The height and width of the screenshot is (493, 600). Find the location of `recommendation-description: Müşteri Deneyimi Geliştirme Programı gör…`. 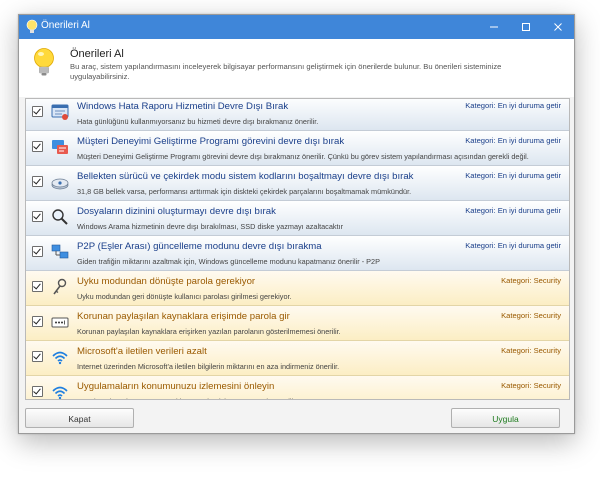

recommendation-description: Müşteri Deneyimi Geliştirme Programı gör… is located at coordinates (303, 156).